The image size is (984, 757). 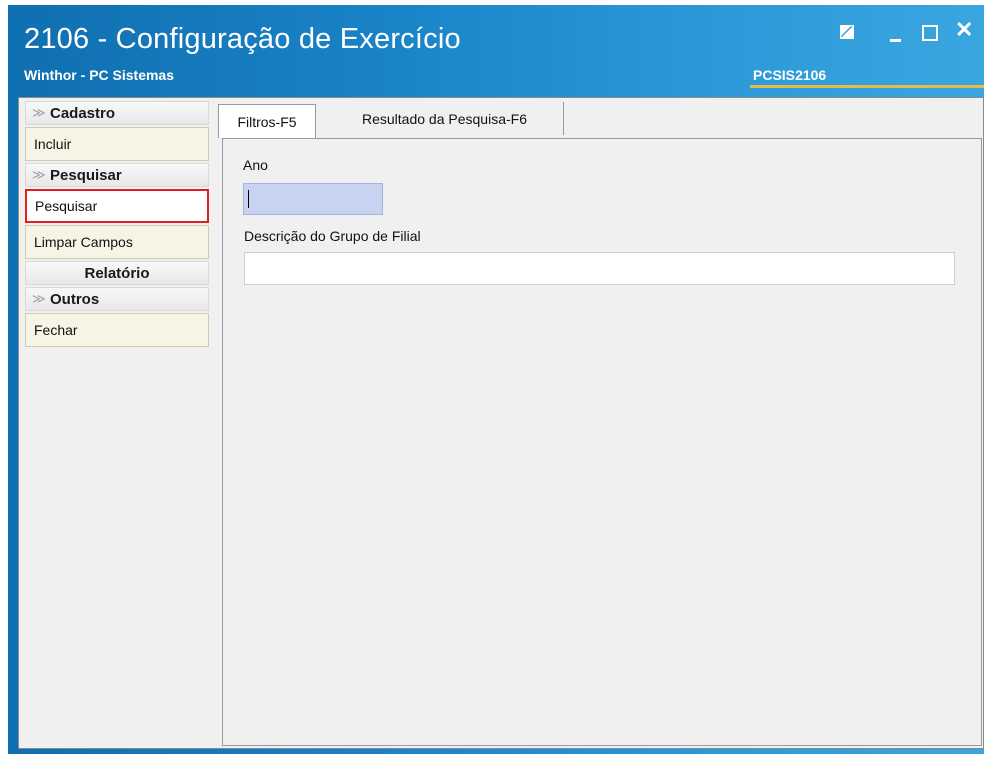 What do you see at coordinates (242, 39) in the screenshot?
I see `window-title: 2106 - Configuração de Exercício` at bounding box center [242, 39].